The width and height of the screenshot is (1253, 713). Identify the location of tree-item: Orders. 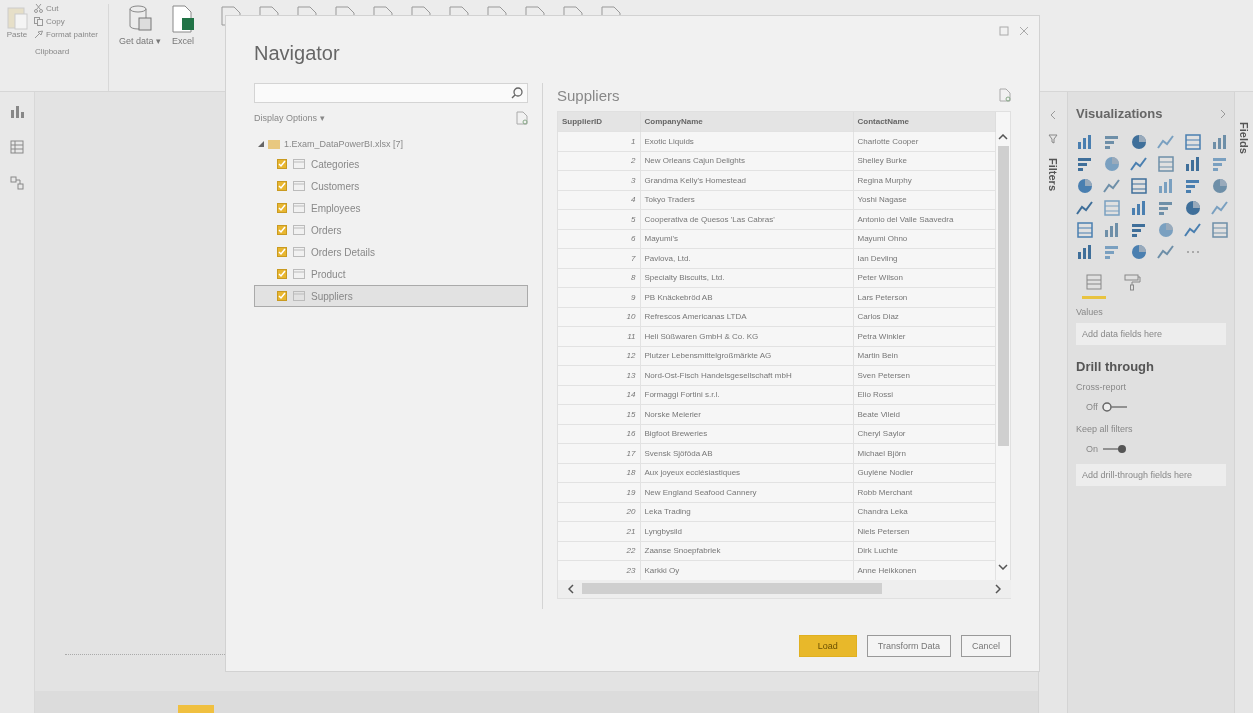
(391, 230).